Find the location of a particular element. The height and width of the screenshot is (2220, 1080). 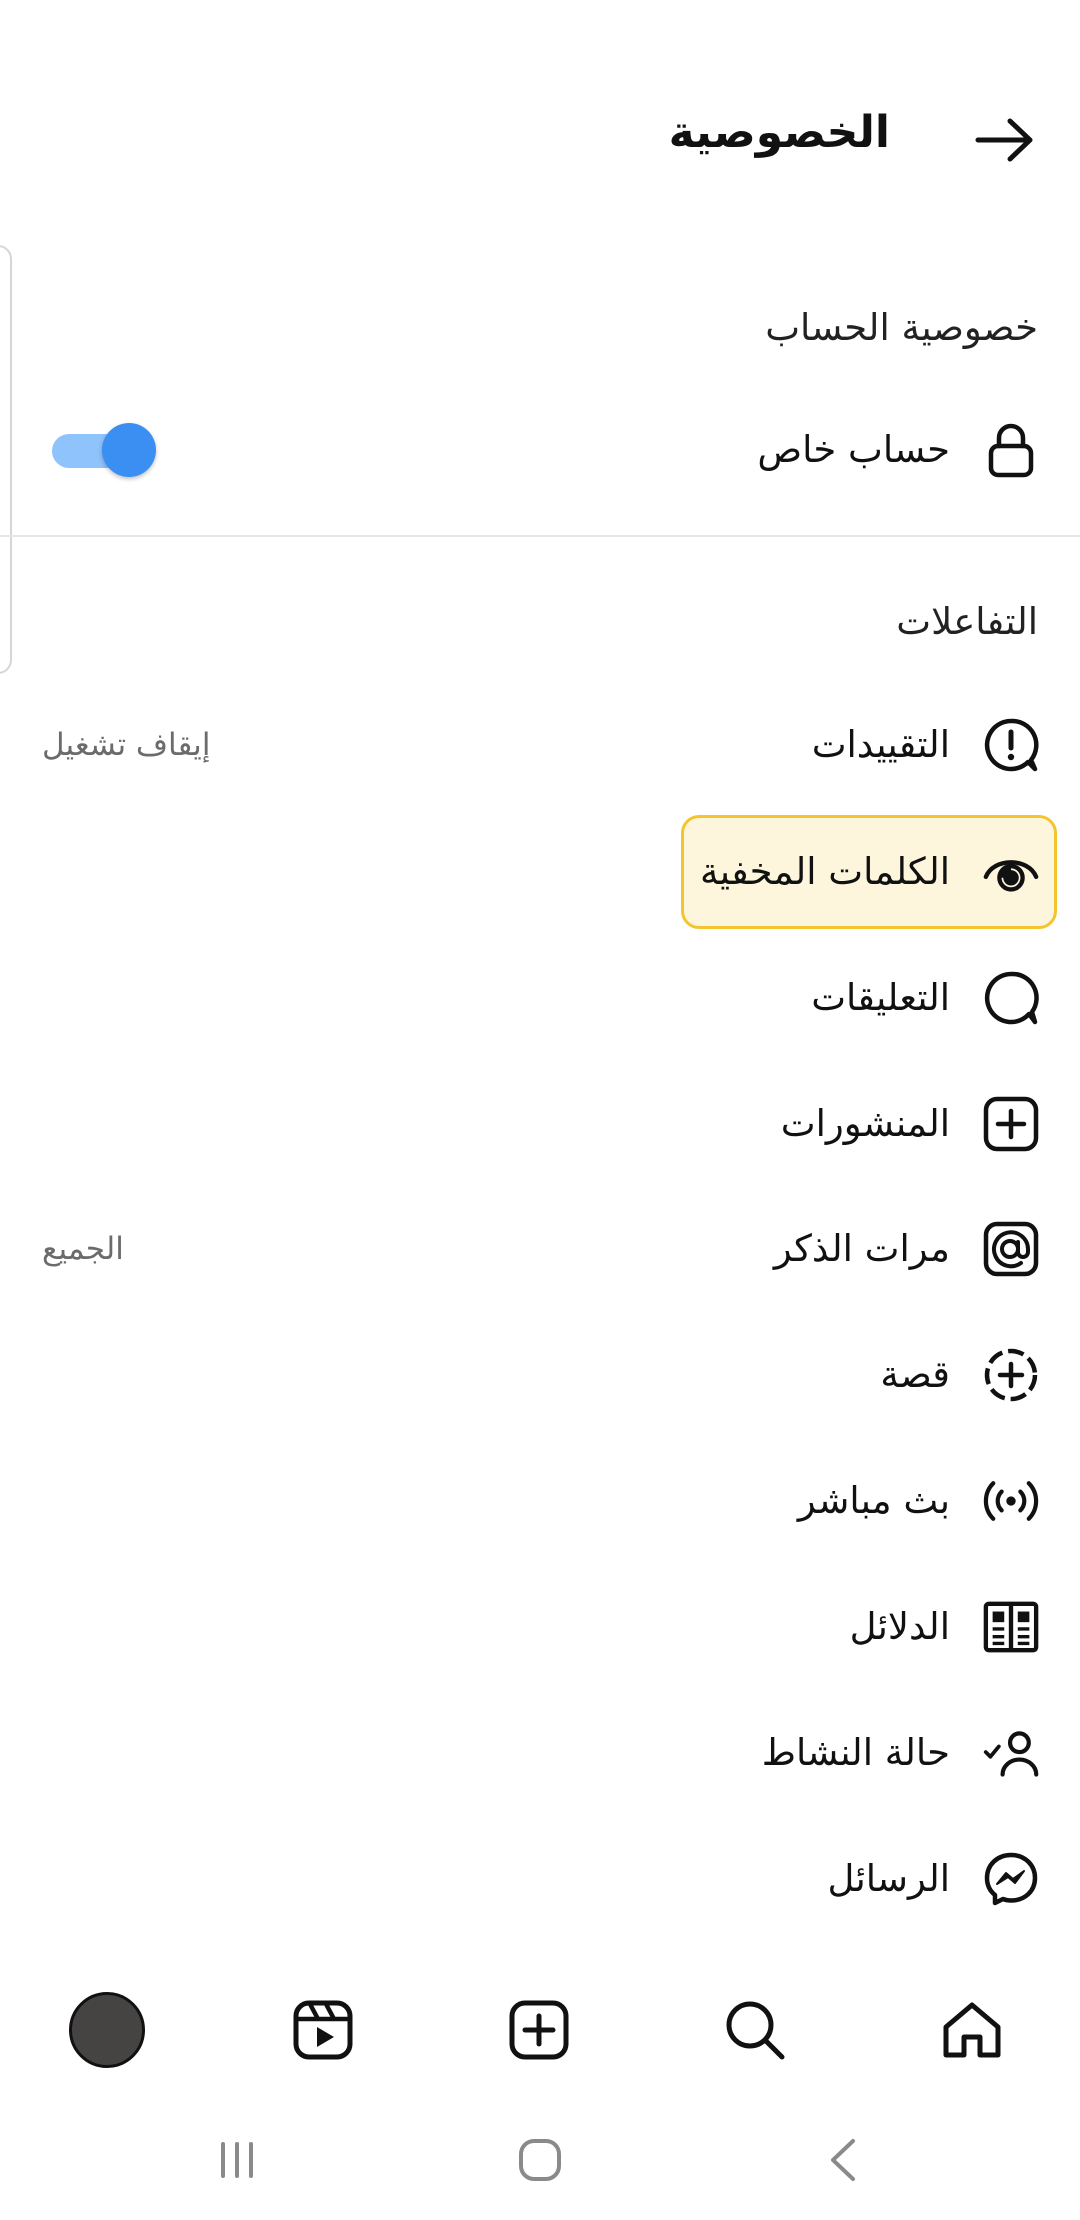

system-back-button is located at coordinates (843, 2160).